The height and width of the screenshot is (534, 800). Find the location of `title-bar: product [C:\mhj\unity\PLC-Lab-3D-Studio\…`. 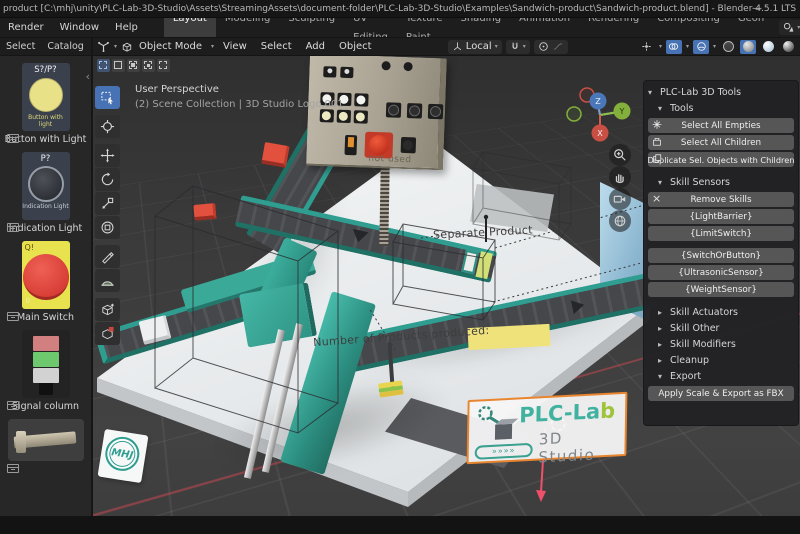

title-bar: product [C:\mhj\unity\PLC-Lab-3D-Studio\… is located at coordinates (400, 9).